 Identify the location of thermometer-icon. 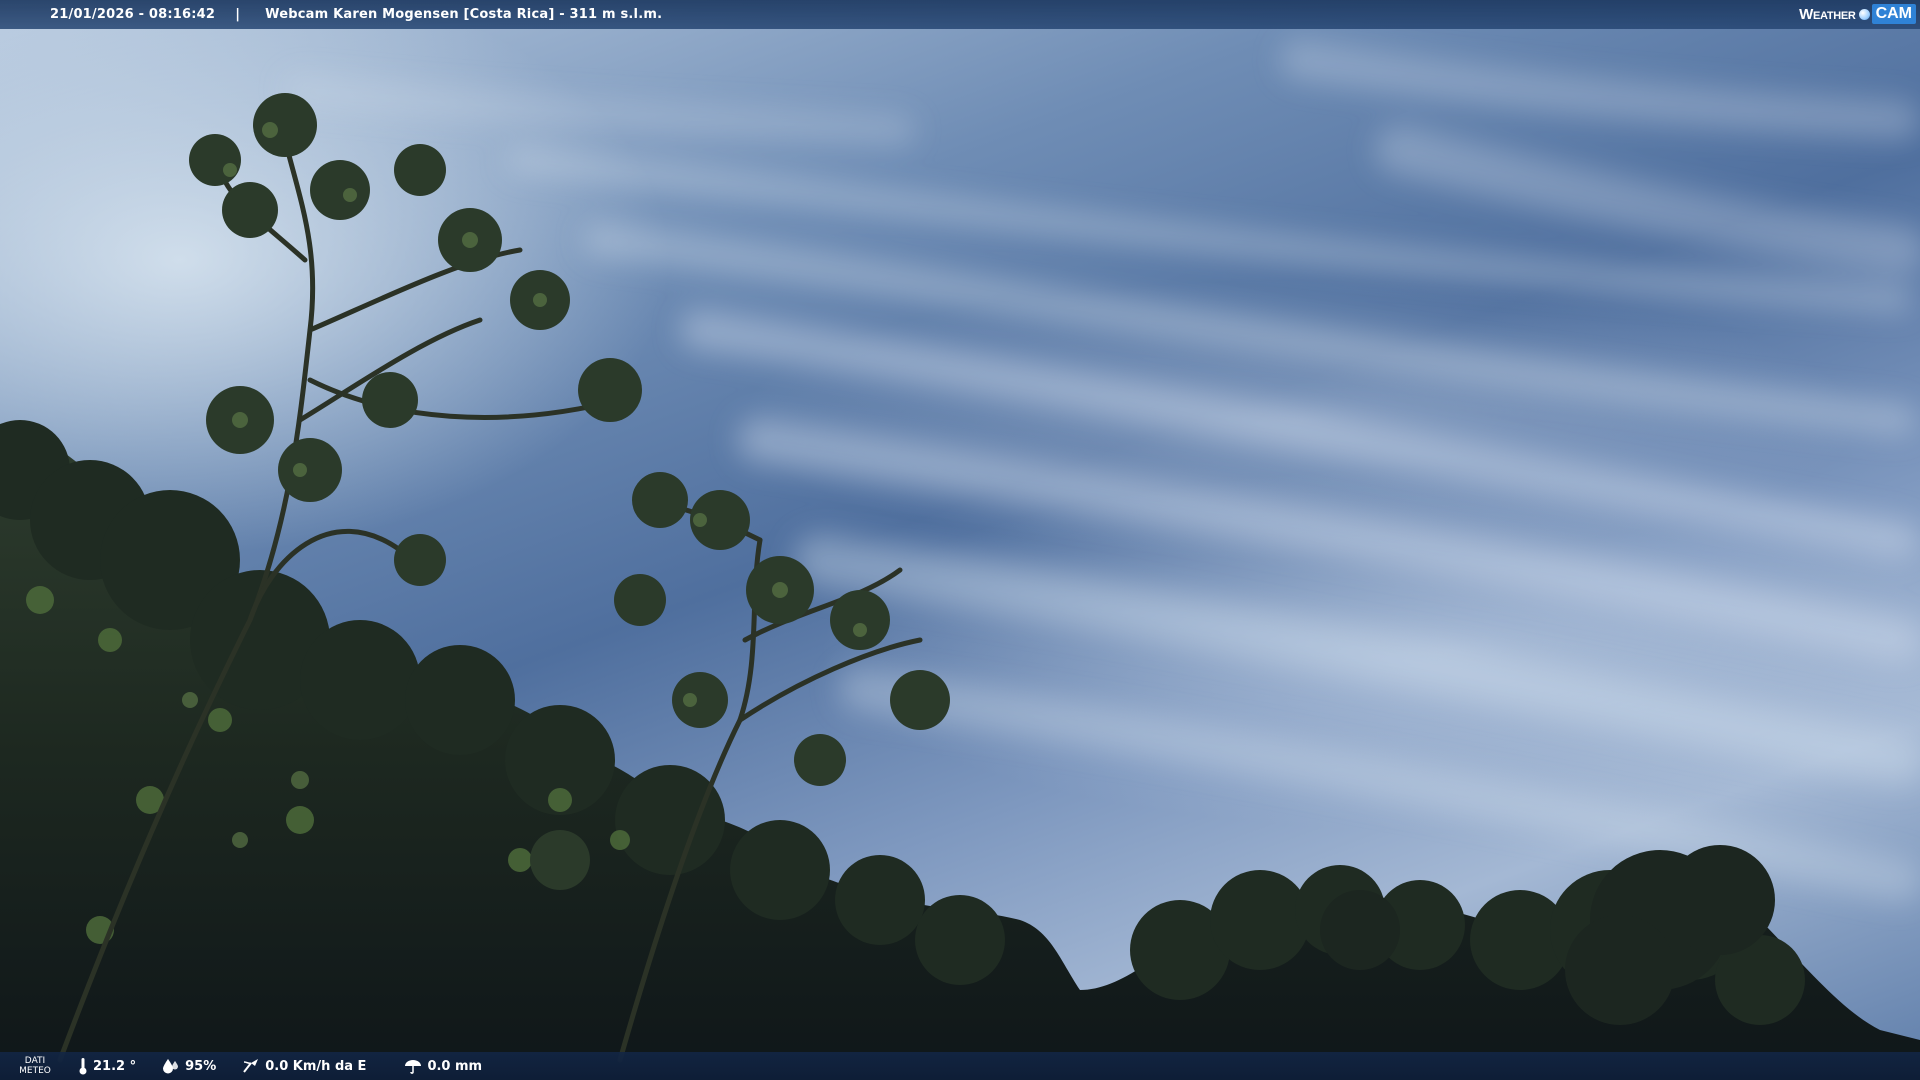
(83, 1066).